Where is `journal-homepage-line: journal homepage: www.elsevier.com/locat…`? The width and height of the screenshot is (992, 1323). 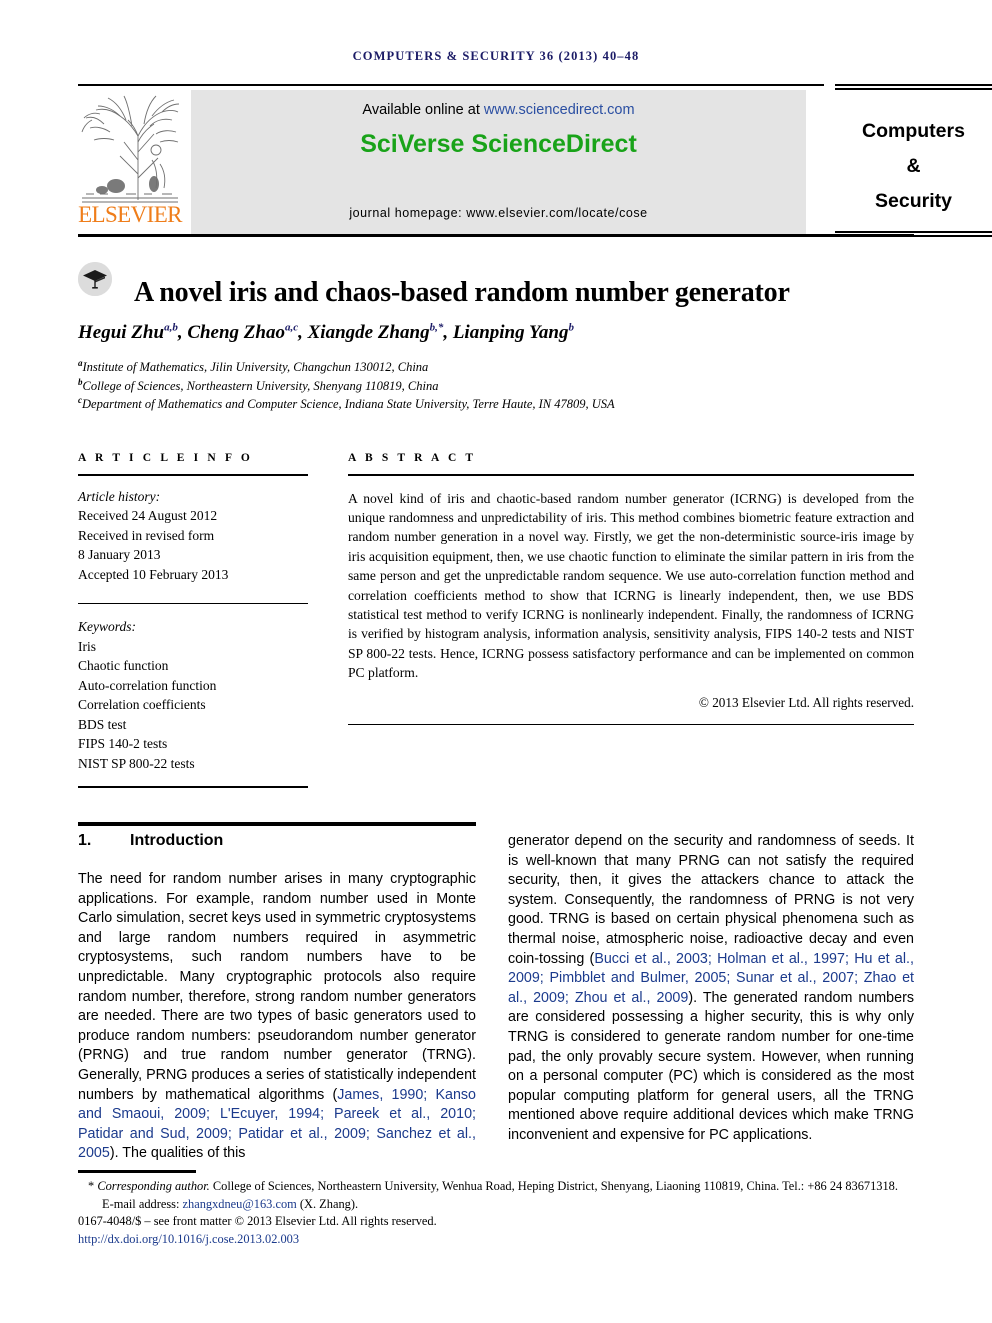
journal-homepage-line: journal homepage: www.elsevier.com/locat… is located at coordinates (498, 213).